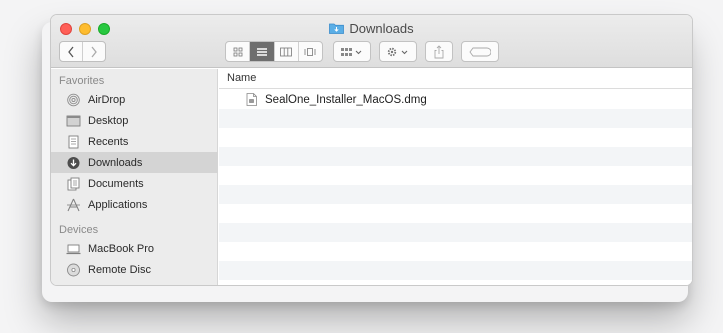 The height and width of the screenshot is (333, 723). I want to click on sidebar-item-label: Recents, so click(108, 141).